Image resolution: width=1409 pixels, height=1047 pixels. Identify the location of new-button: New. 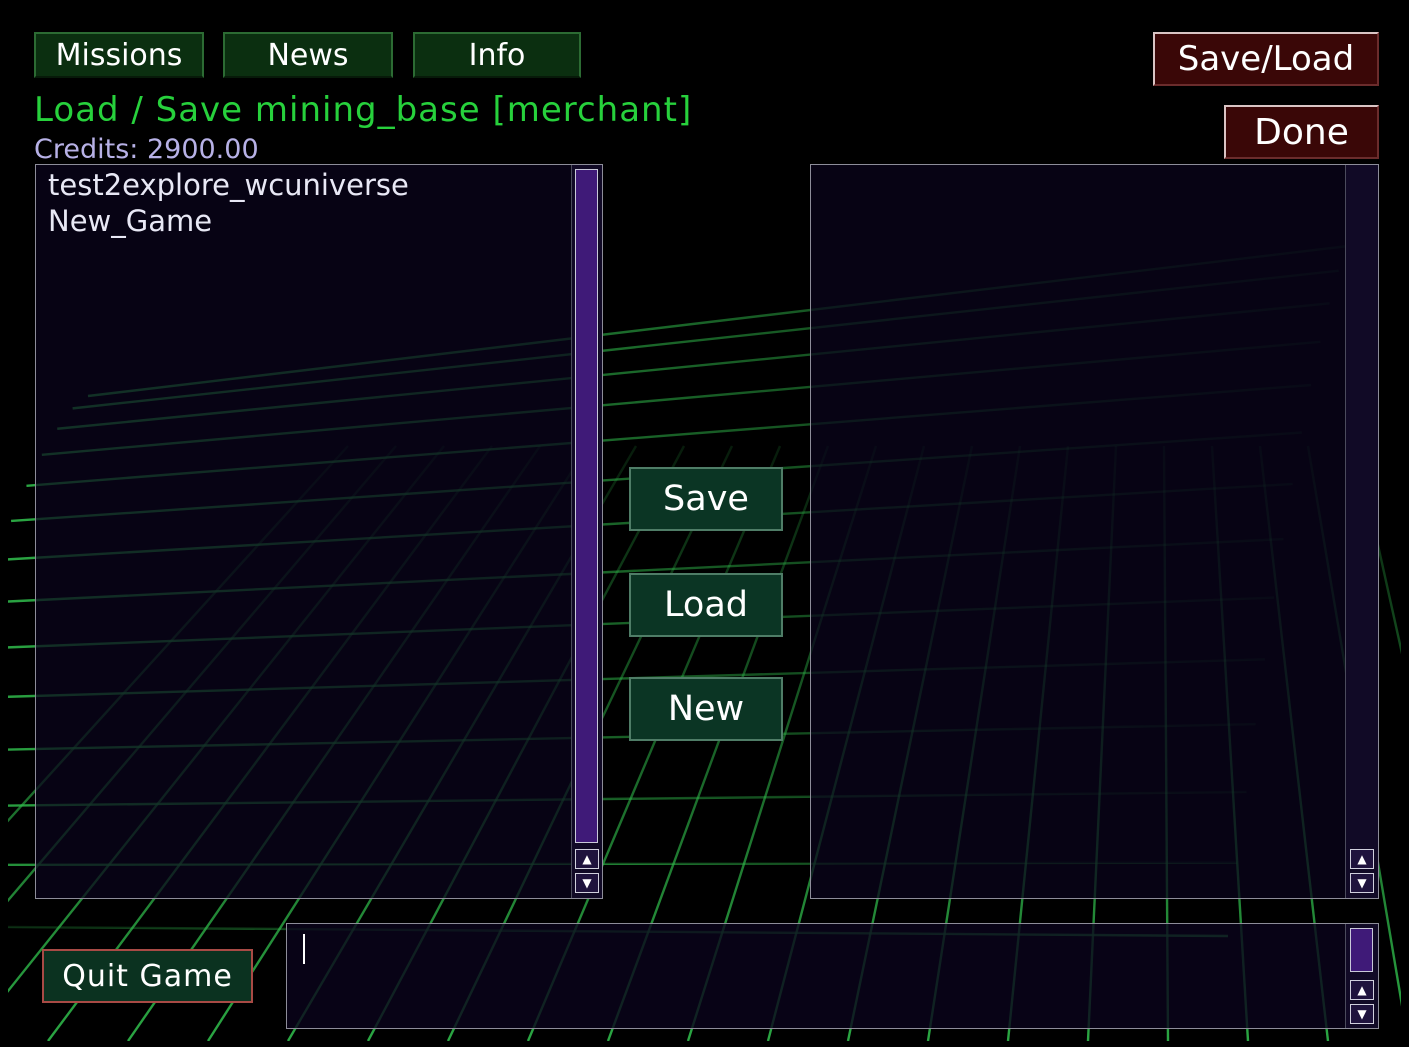
(706, 709).